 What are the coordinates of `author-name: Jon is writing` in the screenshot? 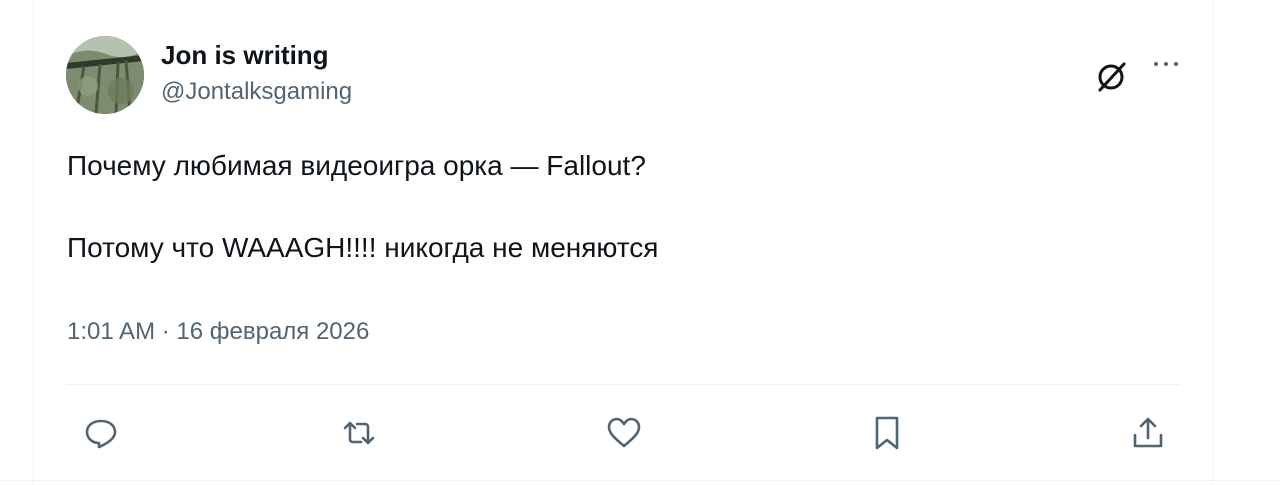 It's located at (245, 55).